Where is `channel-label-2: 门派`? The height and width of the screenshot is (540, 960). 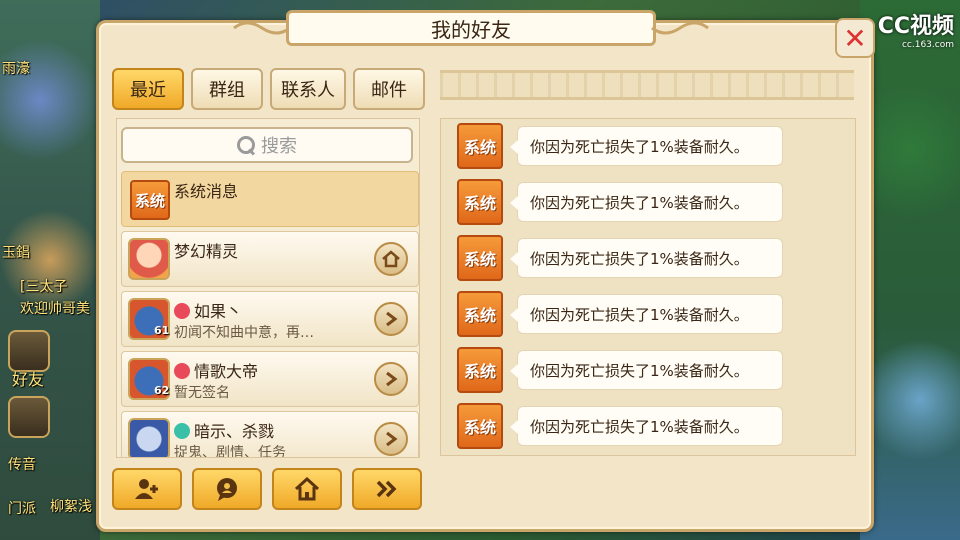
channel-label-2: 门派 is located at coordinates (22, 509).